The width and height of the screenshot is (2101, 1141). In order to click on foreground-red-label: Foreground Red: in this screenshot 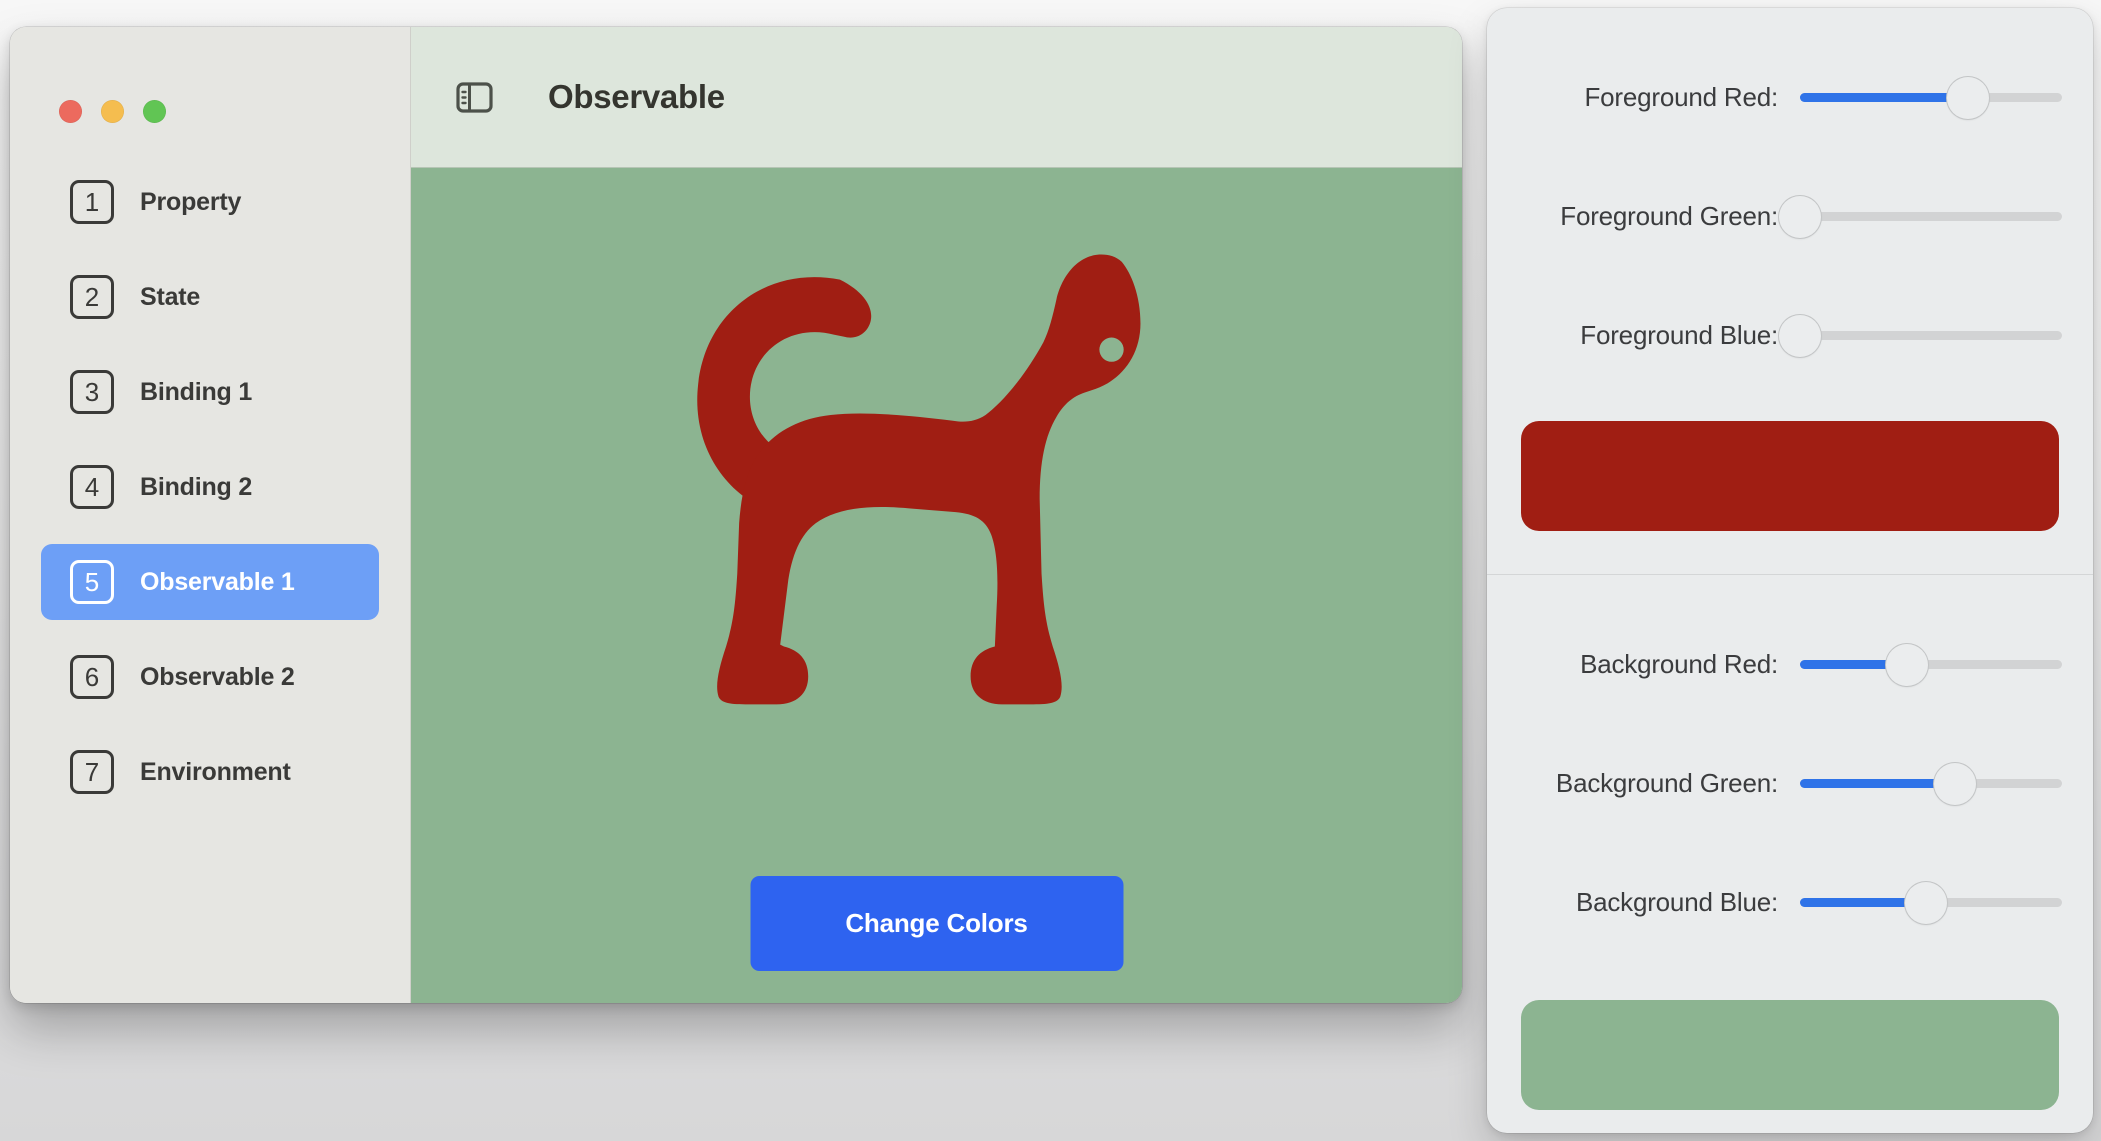, I will do `click(1681, 97)`.